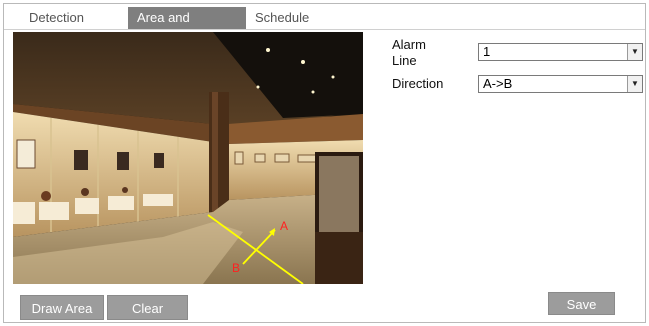  I want to click on save-button: Save, so click(581, 303).